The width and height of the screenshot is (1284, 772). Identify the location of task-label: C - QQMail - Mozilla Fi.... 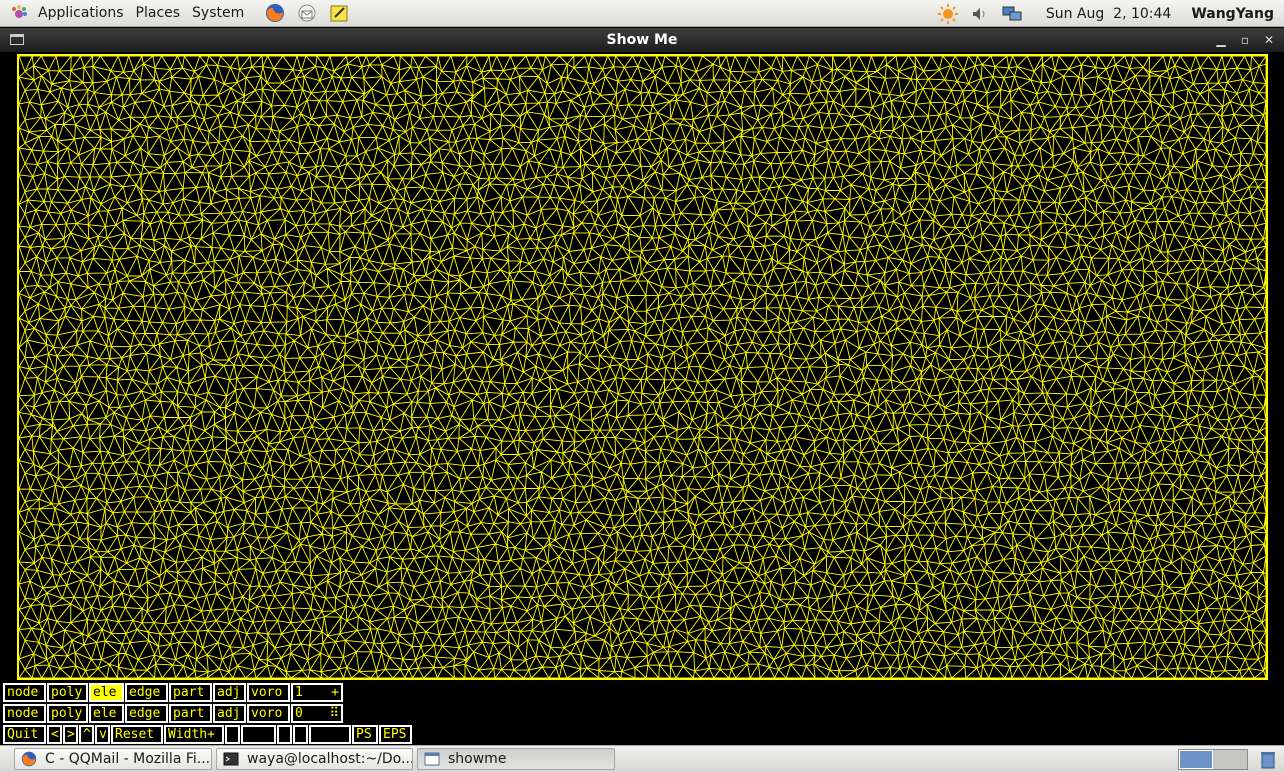
(128, 759).